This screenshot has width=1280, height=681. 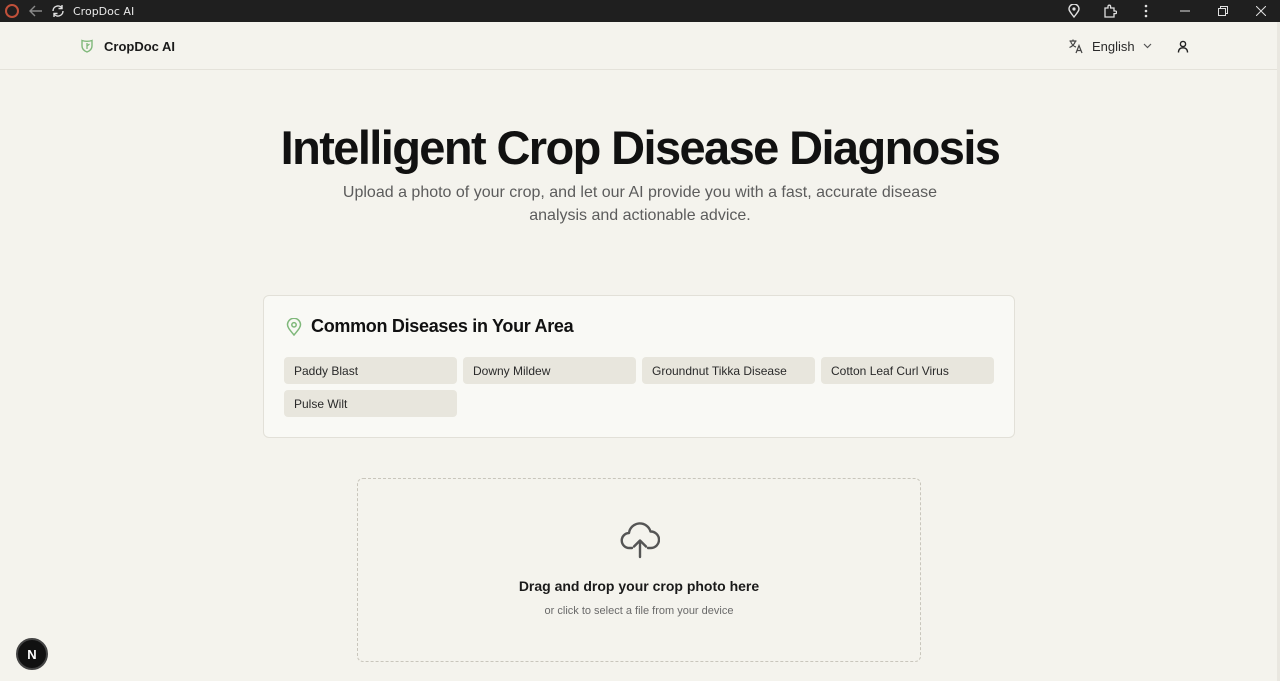 I want to click on user-profile-button, so click(x=1183, y=46).